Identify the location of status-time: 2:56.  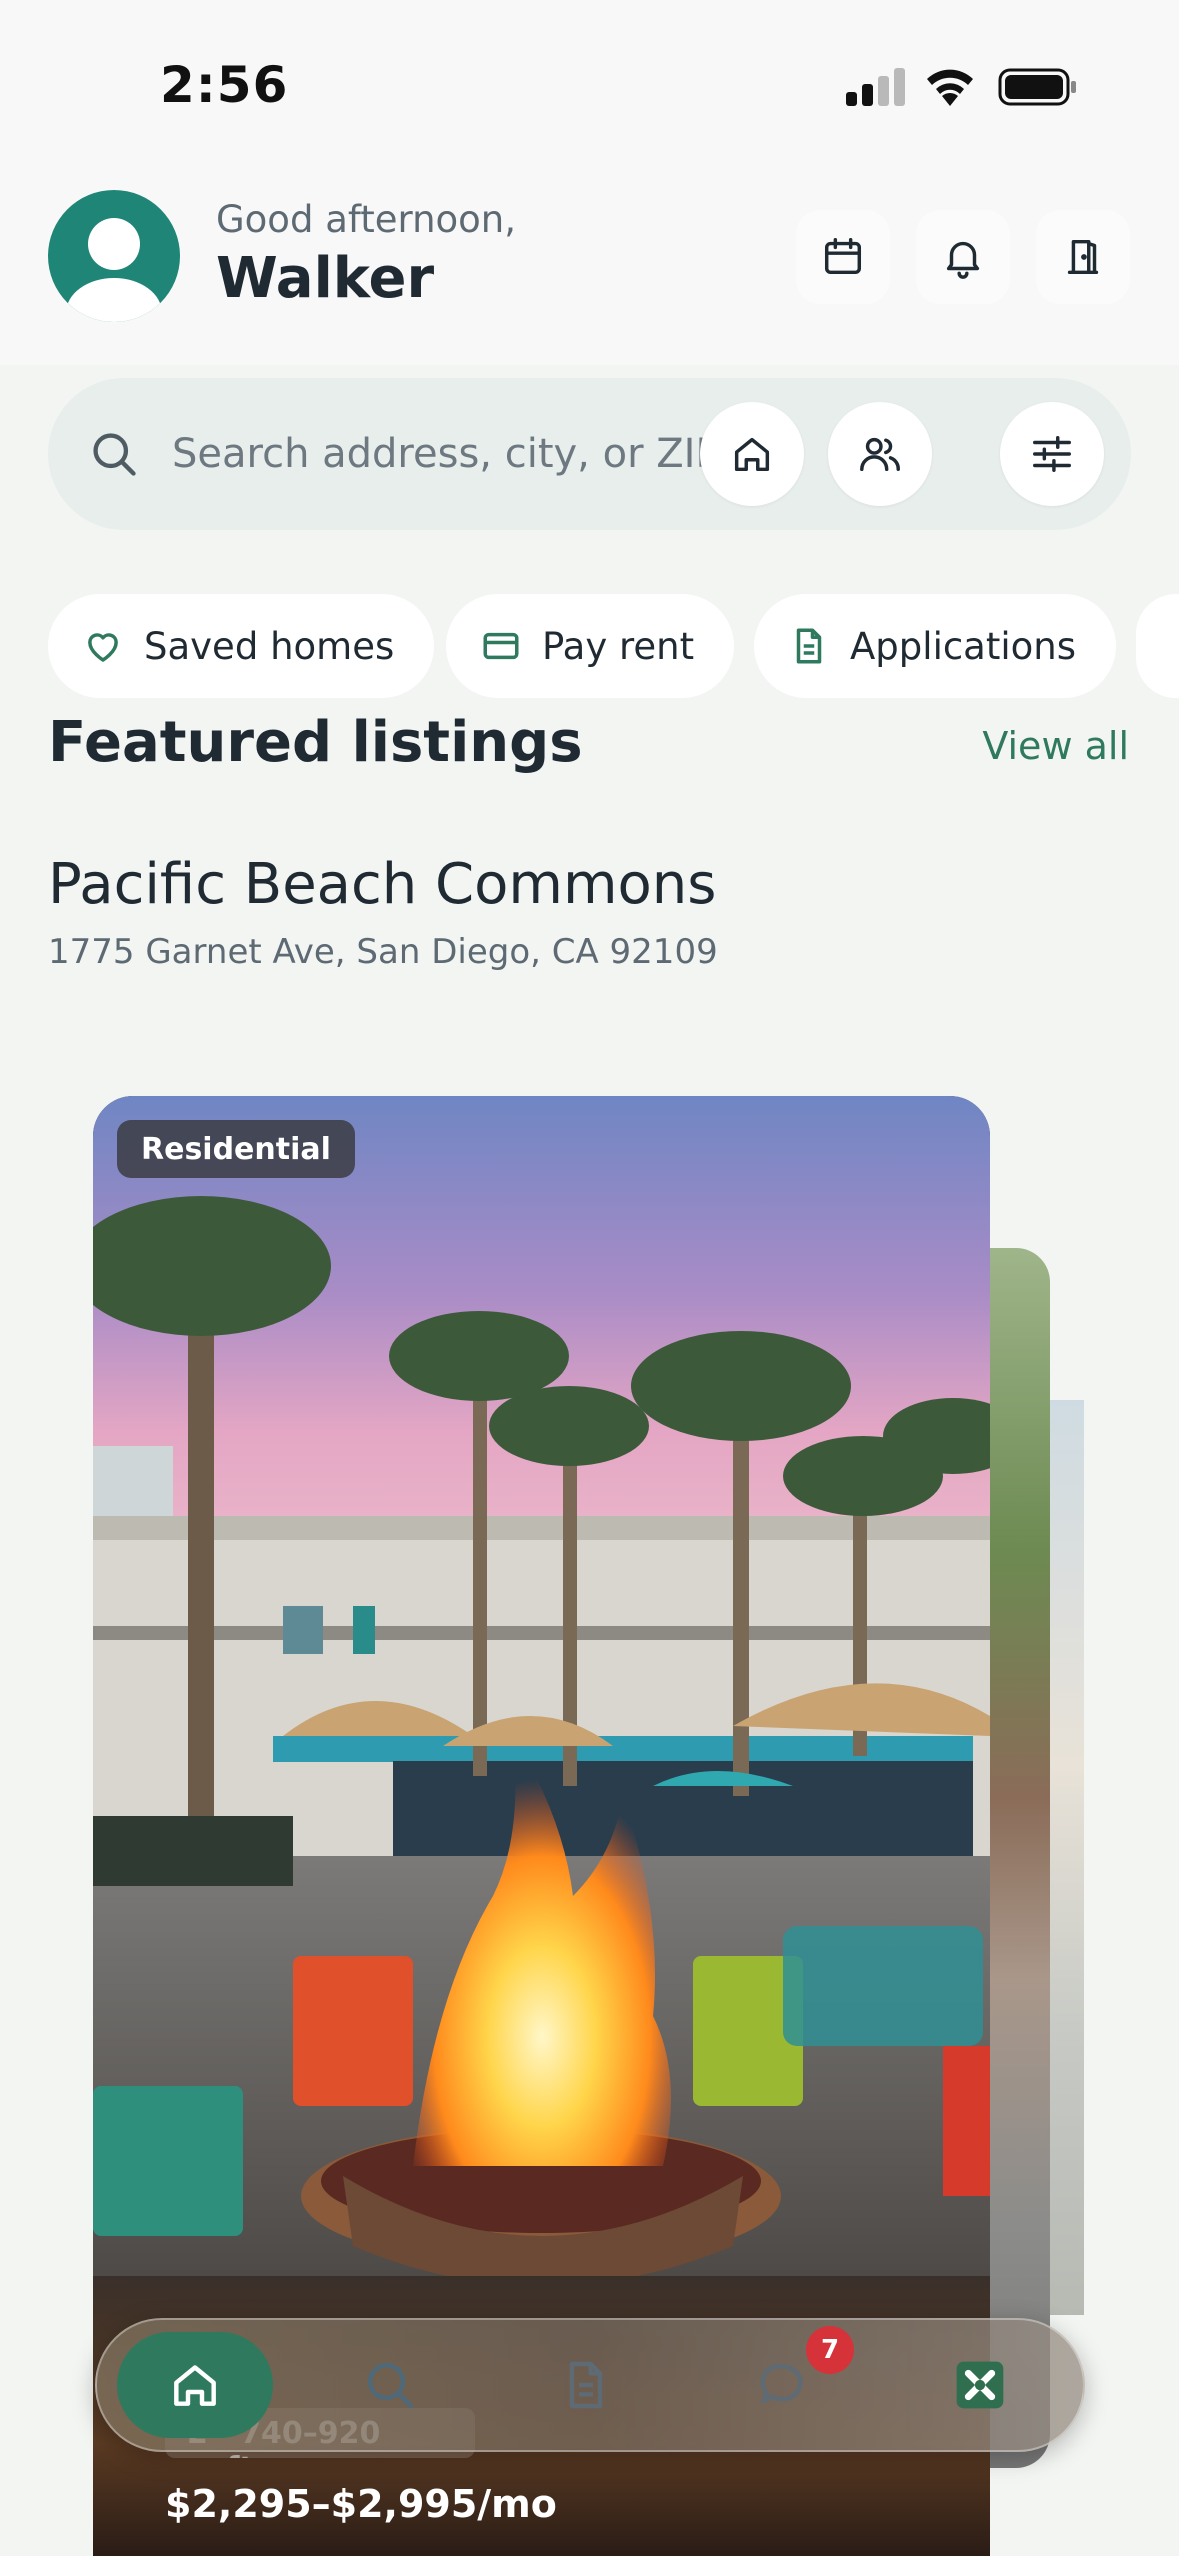
(224, 85).